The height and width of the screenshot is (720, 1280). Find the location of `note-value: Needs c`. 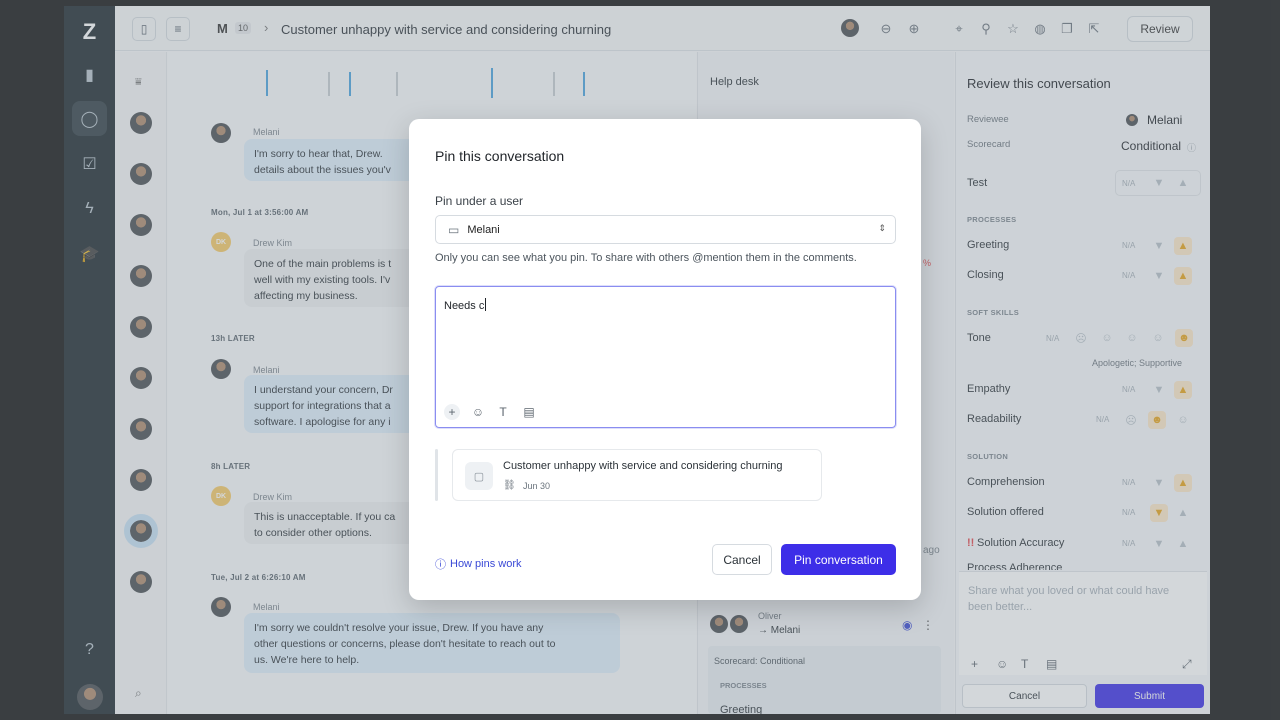

note-value: Needs c is located at coordinates (464, 306).